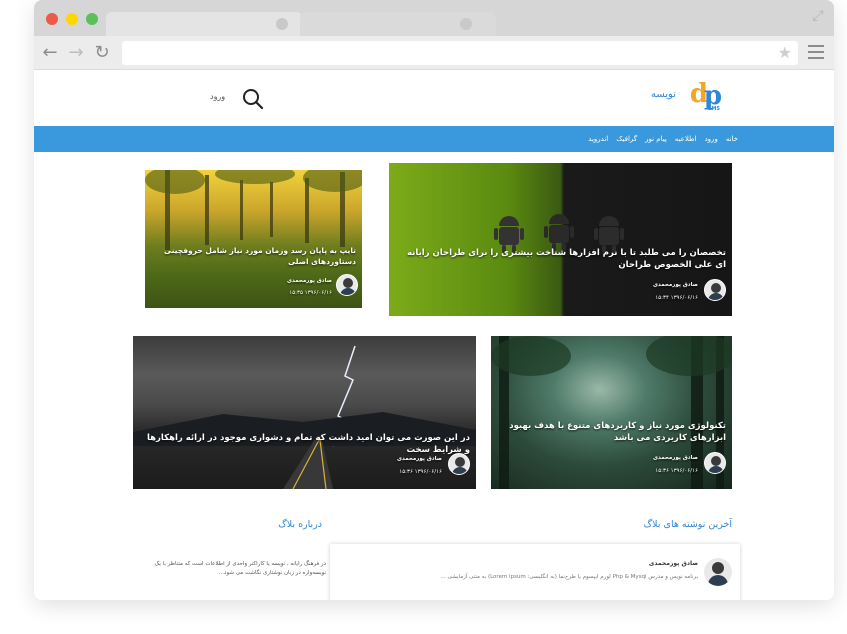 Image resolution: width=847 pixels, height=634 pixels. I want to click on title-bar: ⤢, so click(434, 18).